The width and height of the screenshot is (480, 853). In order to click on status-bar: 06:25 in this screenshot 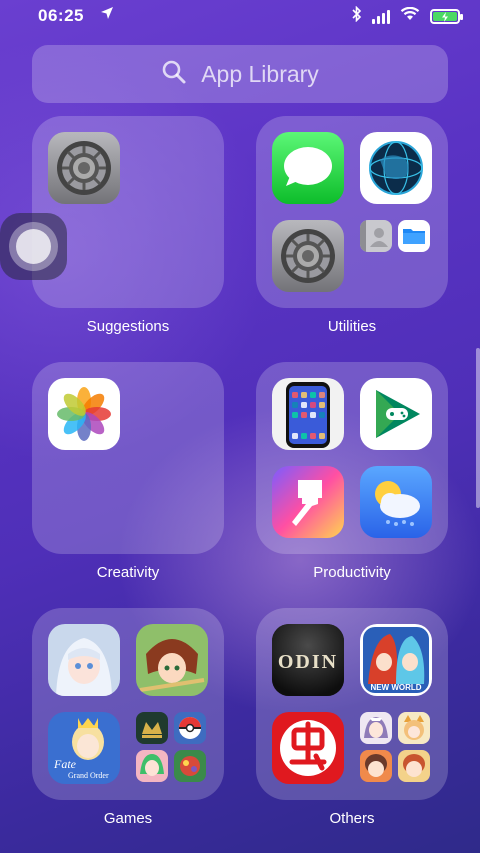, I will do `click(240, 16)`.